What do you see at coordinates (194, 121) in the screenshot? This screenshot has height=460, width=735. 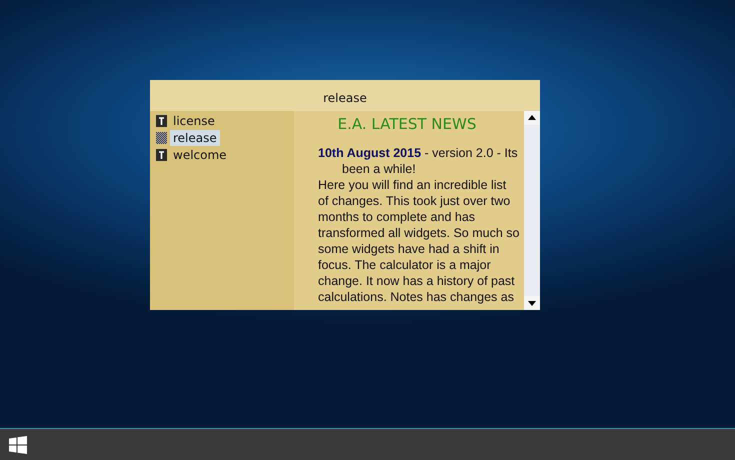 I see `file-item: license` at bounding box center [194, 121].